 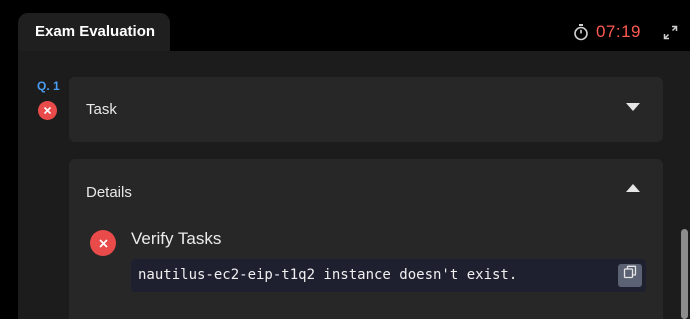 What do you see at coordinates (618, 31) in the screenshot?
I see `timer-countdown: 07:19` at bounding box center [618, 31].